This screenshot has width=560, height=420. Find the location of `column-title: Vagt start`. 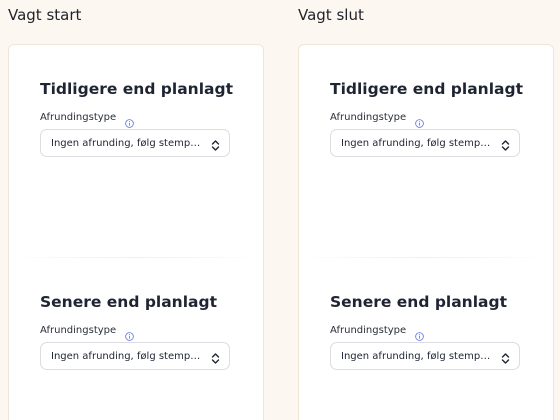

column-title: Vagt start is located at coordinates (45, 15).